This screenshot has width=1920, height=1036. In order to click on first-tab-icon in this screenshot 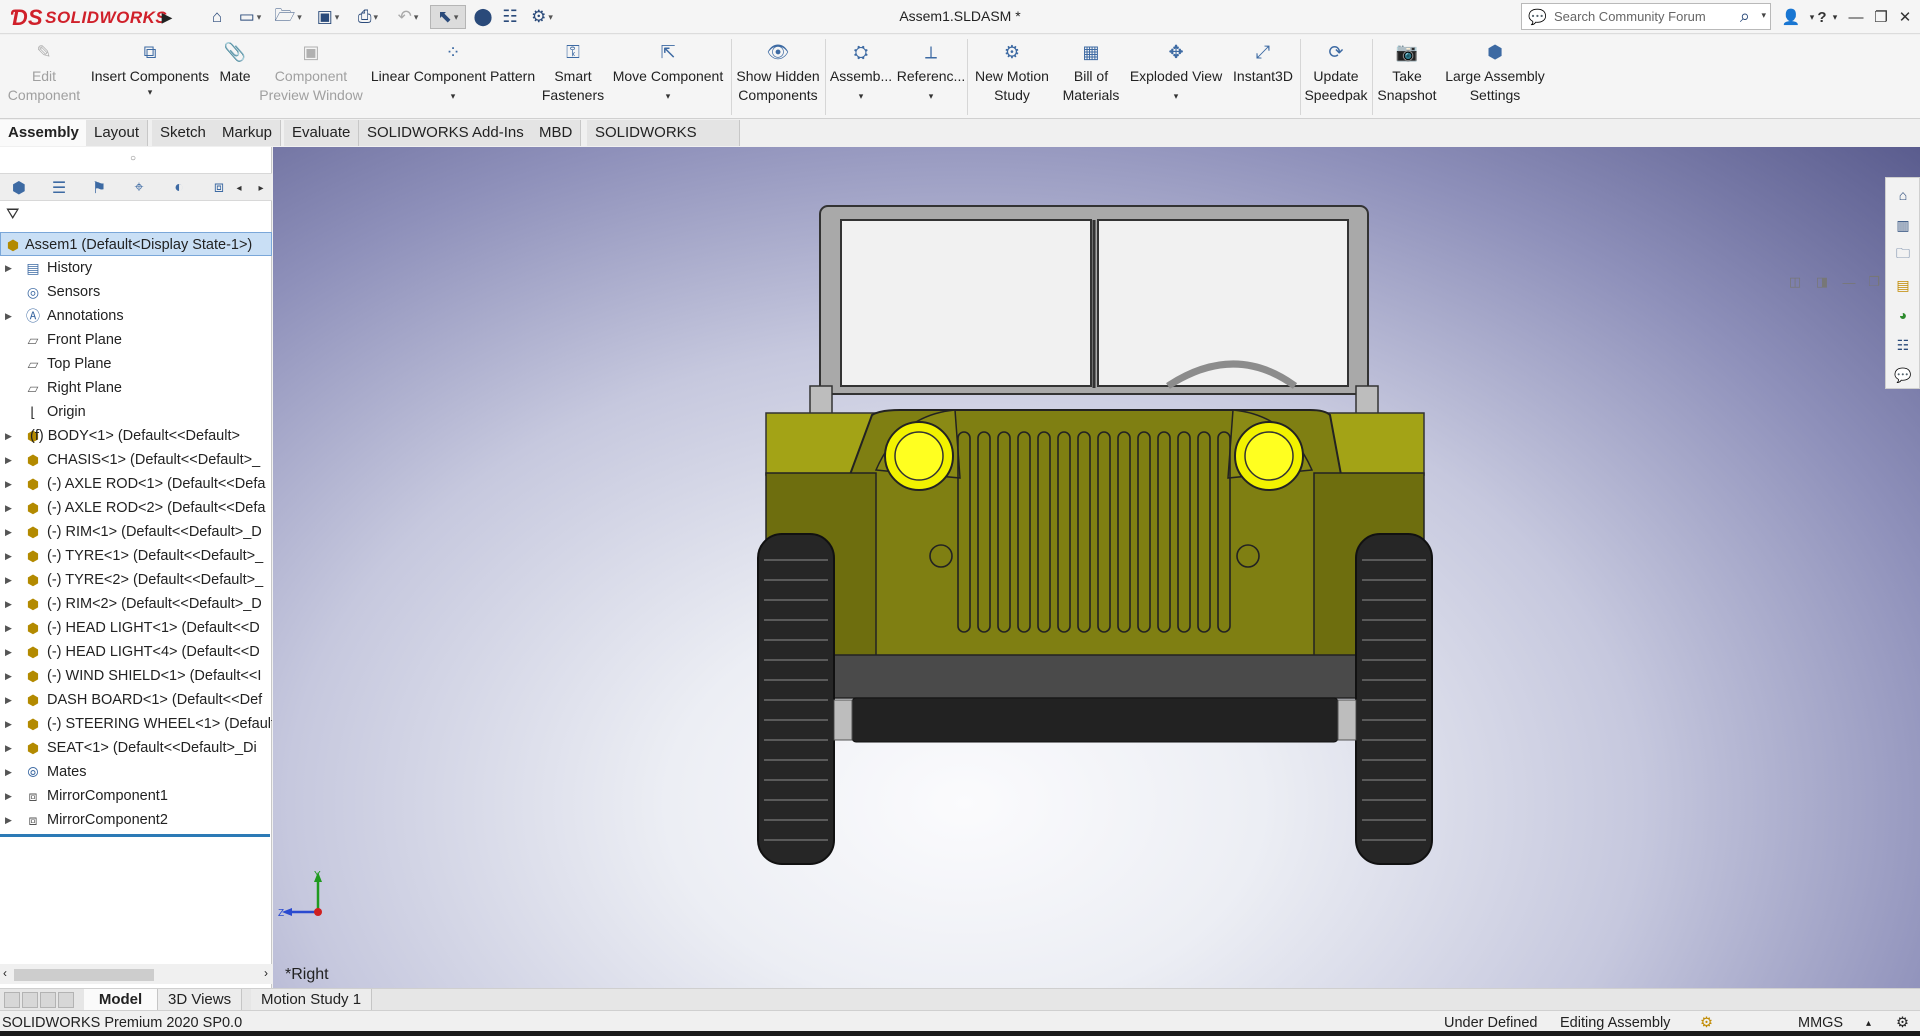, I will do `click(12, 1000)`.